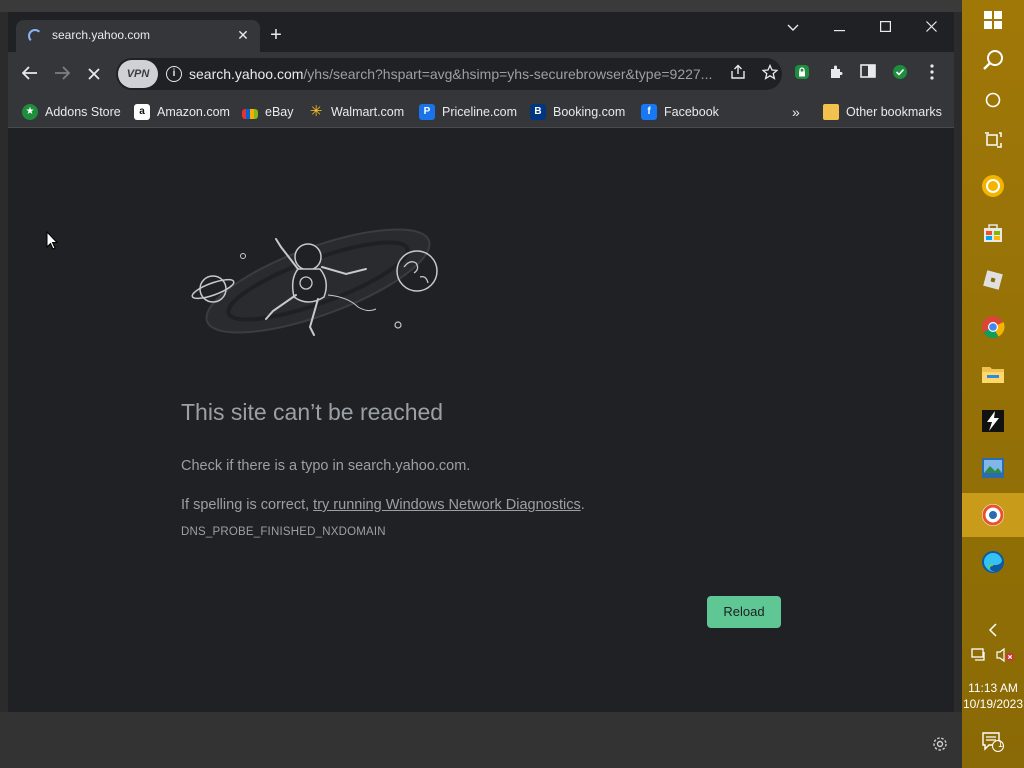 Image resolution: width=1024 pixels, height=768 pixels. What do you see at coordinates (250, 113) in the screenshot?
I see `ebay-icon` at bounding box center [250, 113].